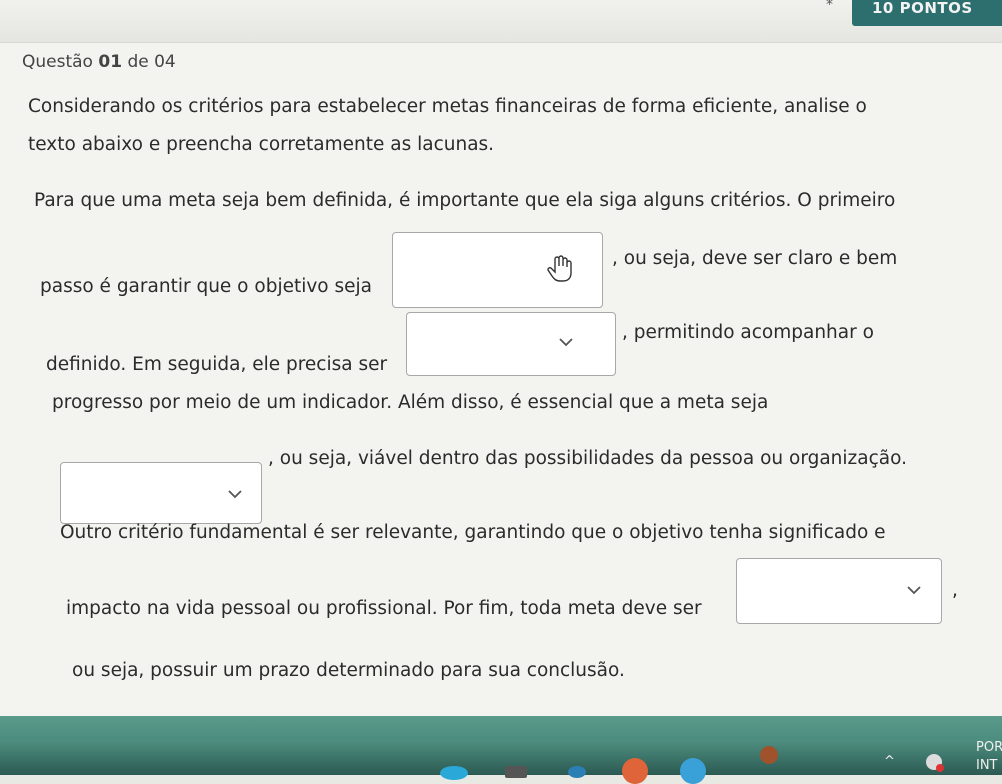  What do you see at coordinates (889, 761) in the screenshot?
I see `tray-chevron-up-icon: ^` at bounding box center [889, 761].